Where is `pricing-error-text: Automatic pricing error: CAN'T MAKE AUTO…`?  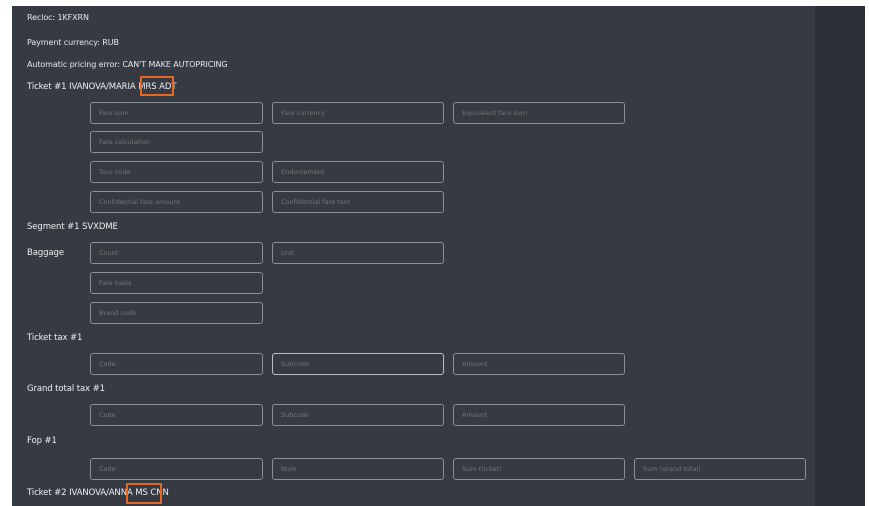
pricing-error-text: Automatic pricing error: CAN'T MAKE AUTO… is located at coordinates (127, 64).